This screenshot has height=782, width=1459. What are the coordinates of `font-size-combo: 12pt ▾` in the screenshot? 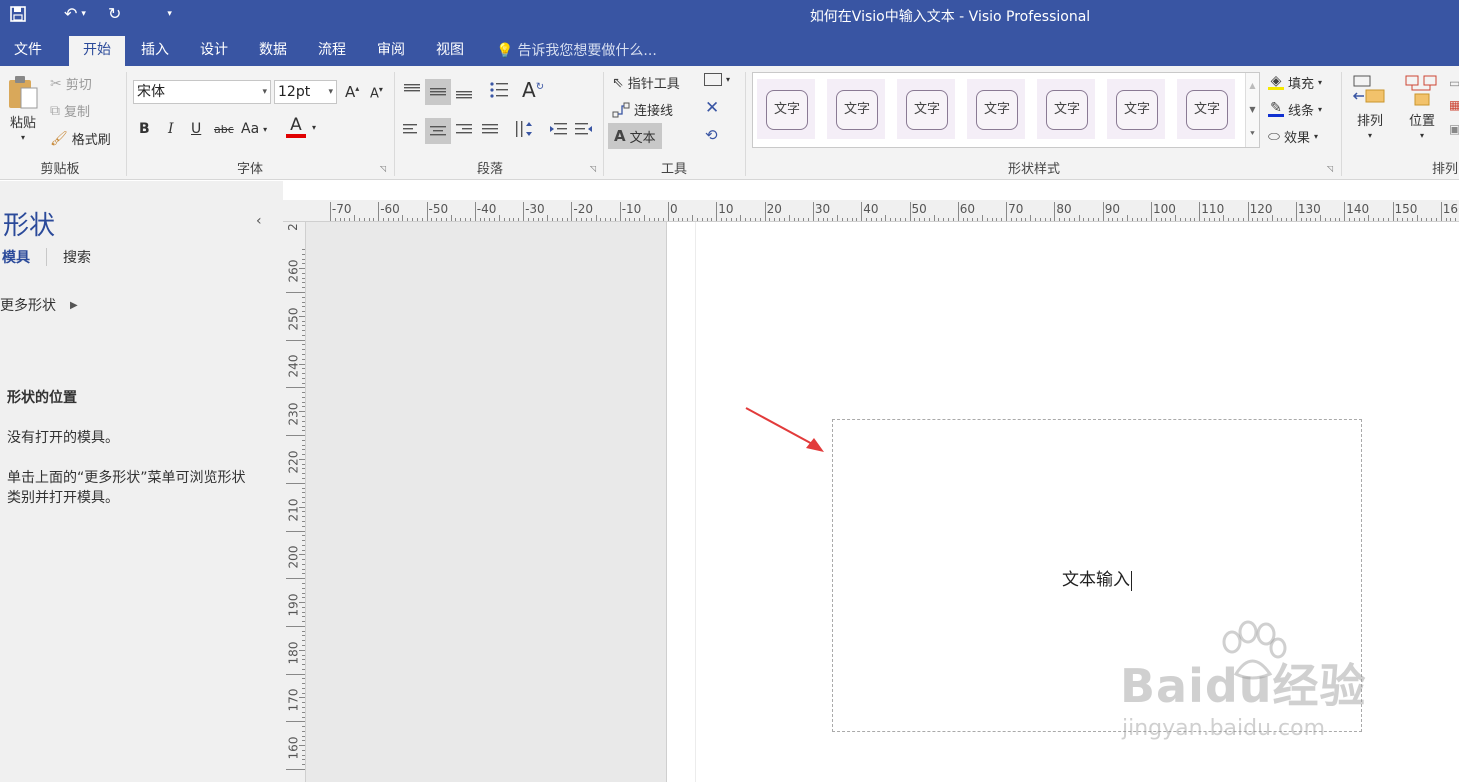 It's located at (305, 92).